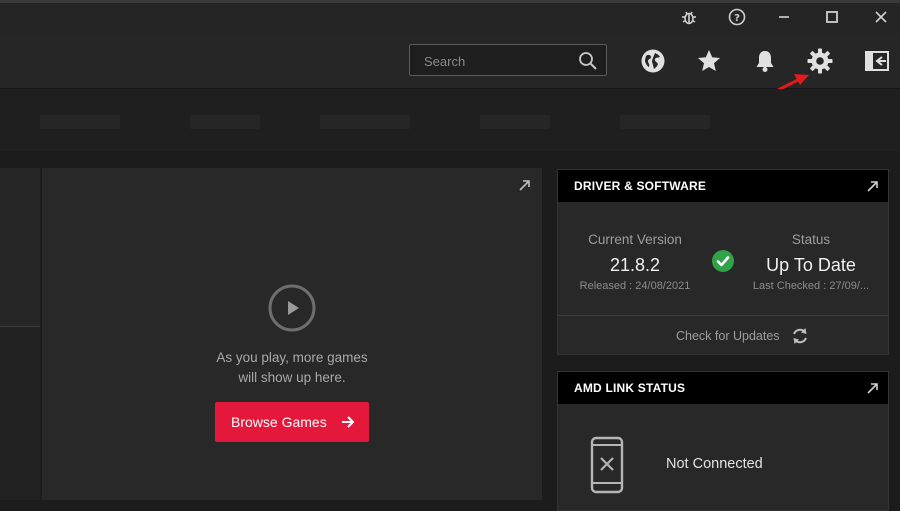 The image size is (900, 511). Describe the element at coordinates (635, 265) in the screenshot. I see `current-version-value: 21.8.2` at that location.